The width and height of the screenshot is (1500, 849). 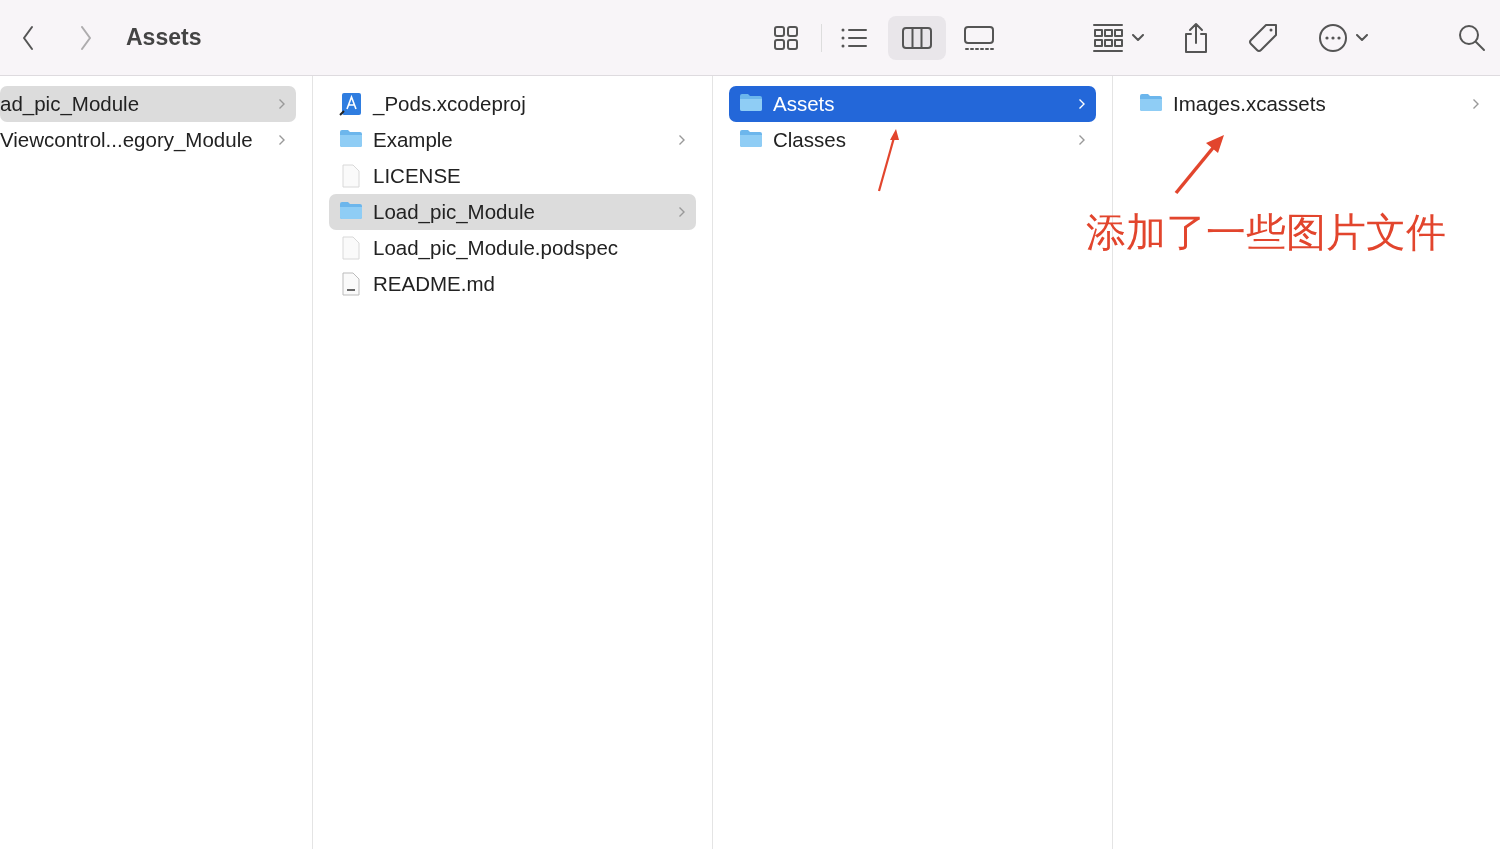 I want to click on file-name: Viewcontrol...egory_Module, so click(x=127, y=140).